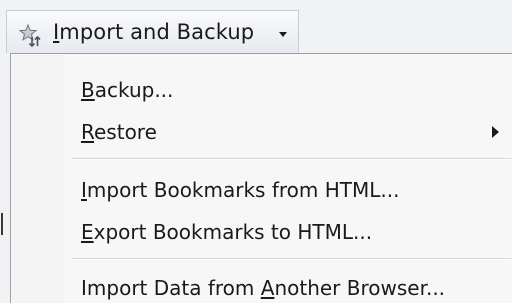 The width and height of the screenshot is (512, 303). I want to click on import-and-backup-button: Import and Backup, so click(152, 31).